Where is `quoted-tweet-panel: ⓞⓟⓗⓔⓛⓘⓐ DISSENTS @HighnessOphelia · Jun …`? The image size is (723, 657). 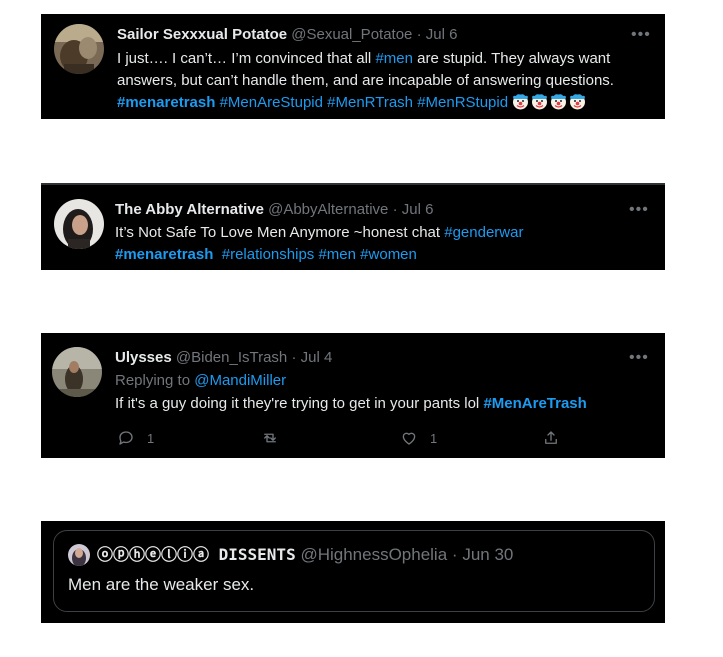
quoted-tweet-panel: ⓞⓟⓗⓔⓛⓘⓐ DISSENTS @HighnessOphelia · Jun … is located at coordinates (353, 572).